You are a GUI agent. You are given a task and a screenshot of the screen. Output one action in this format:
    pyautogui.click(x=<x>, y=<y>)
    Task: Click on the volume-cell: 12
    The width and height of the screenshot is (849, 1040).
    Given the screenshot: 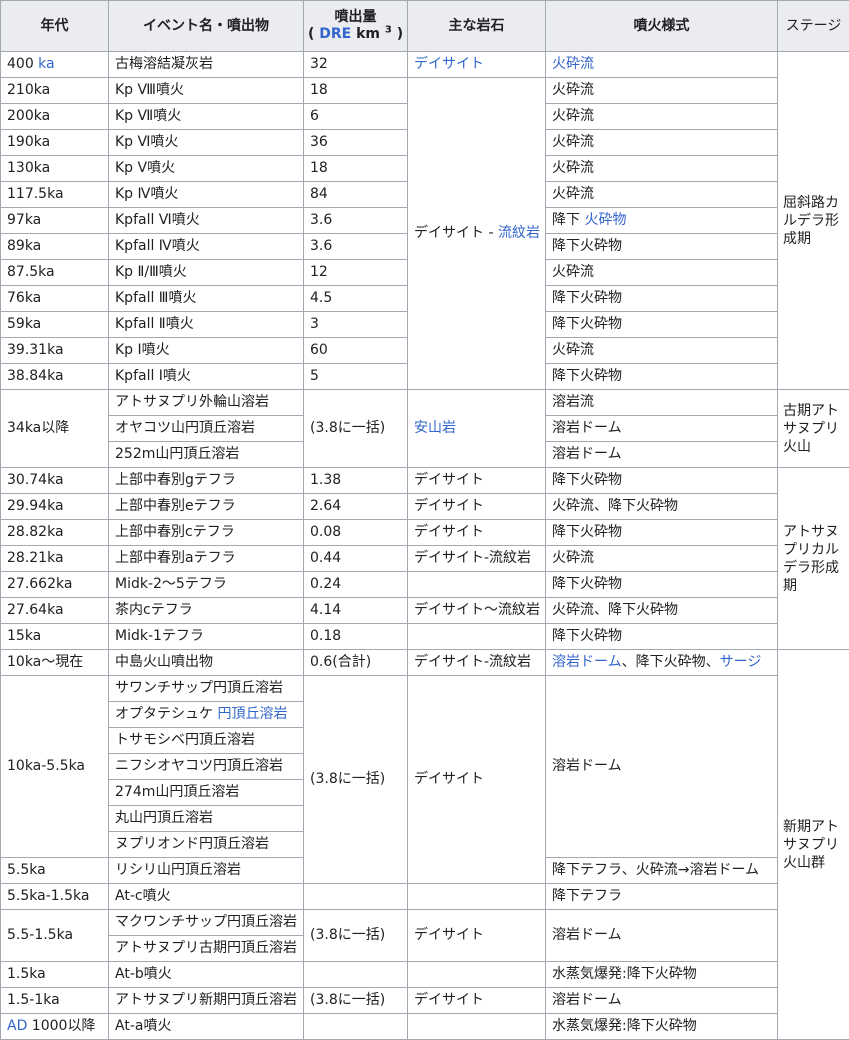 What is the action you would take?
    pyautogui.click(x=356, y=273)
    